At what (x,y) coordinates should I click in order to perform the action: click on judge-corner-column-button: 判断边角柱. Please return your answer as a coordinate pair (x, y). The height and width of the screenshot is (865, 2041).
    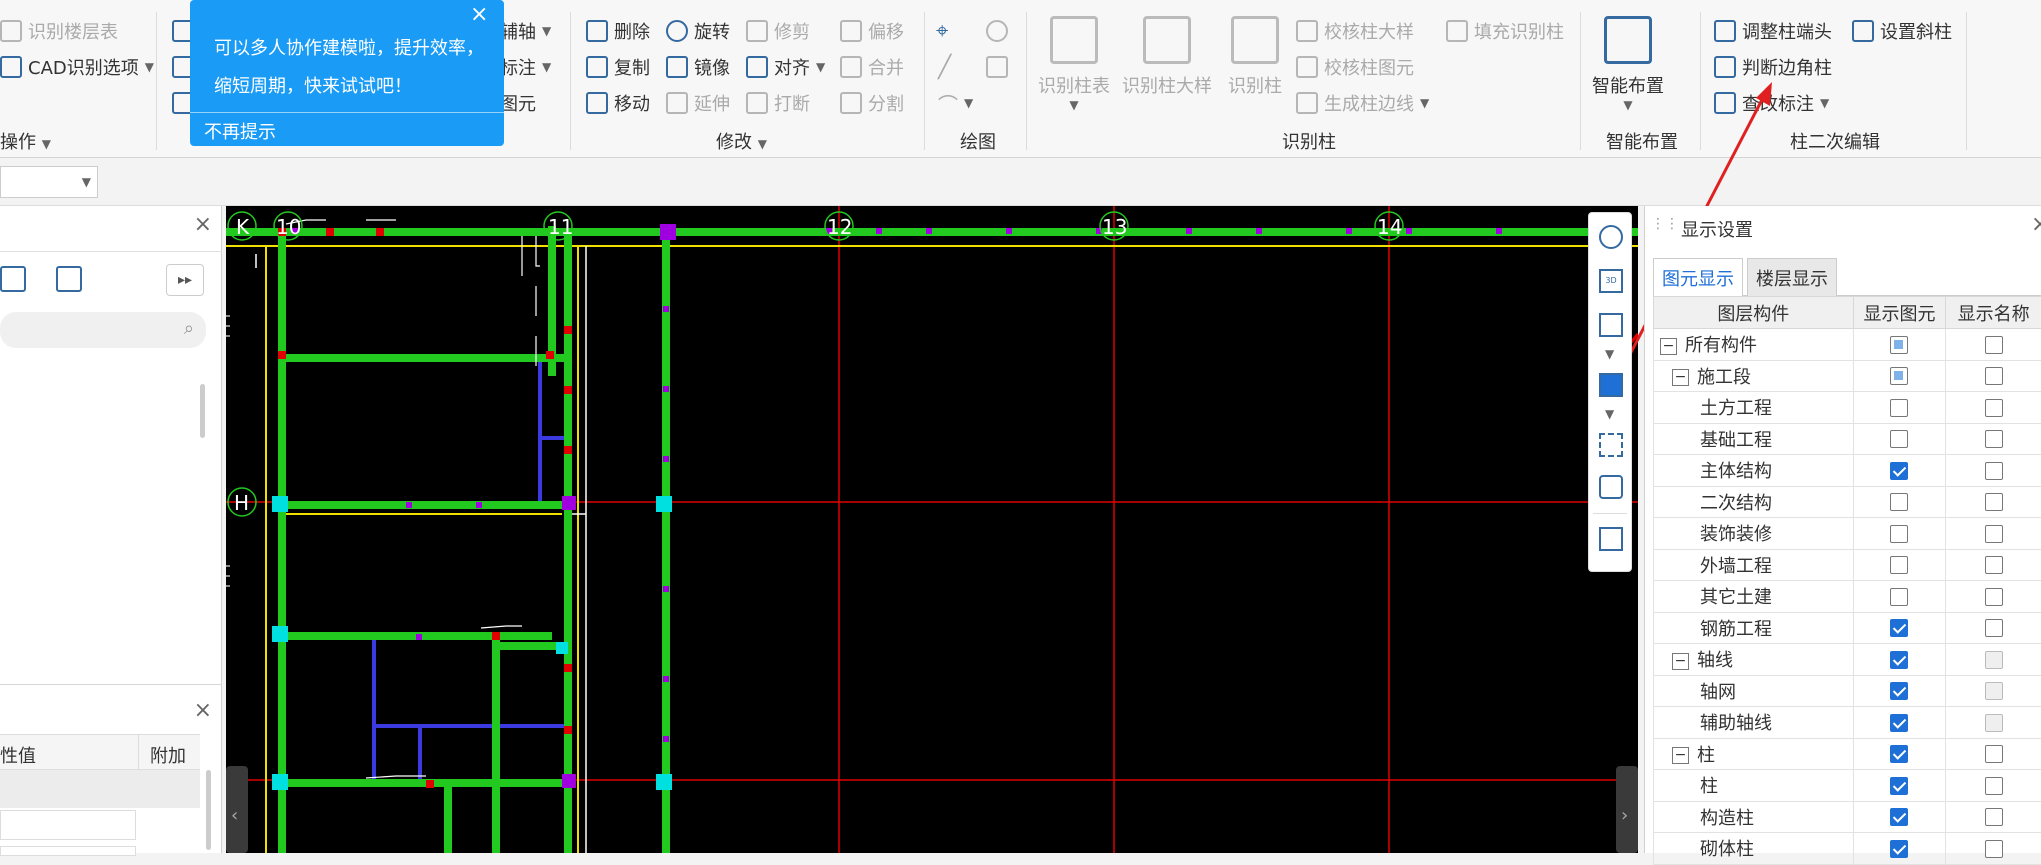
    Looking at the image, I should click on (1773, 67).